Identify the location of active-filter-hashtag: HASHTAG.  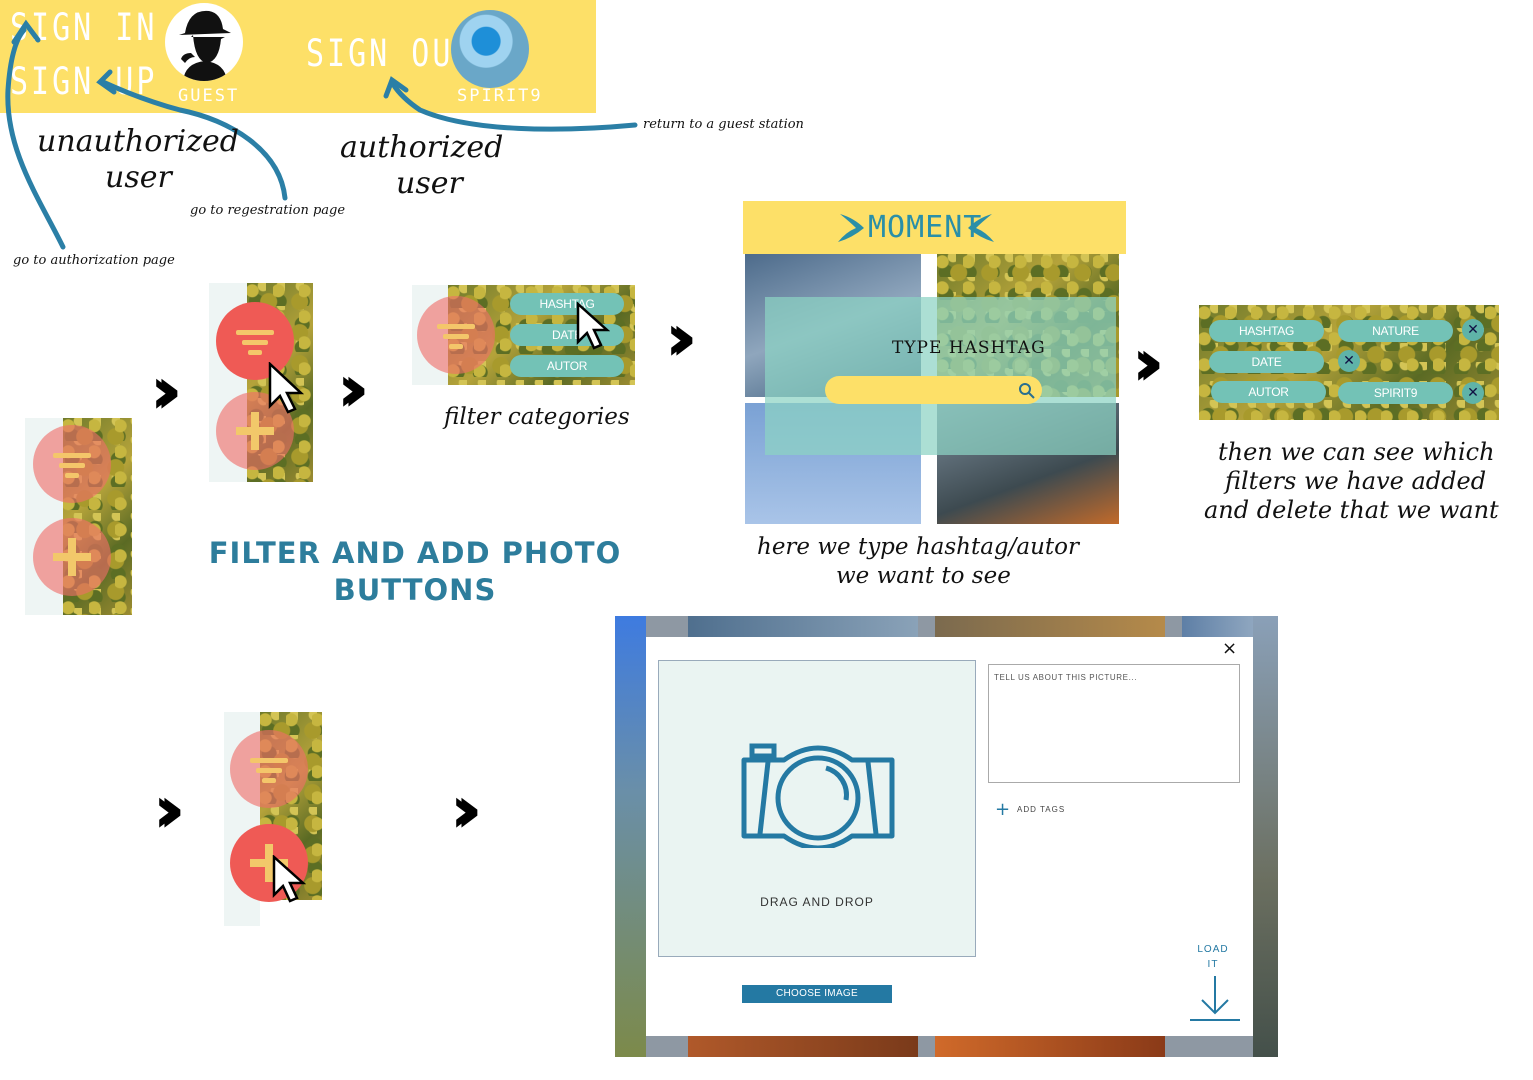
(1266, 331).